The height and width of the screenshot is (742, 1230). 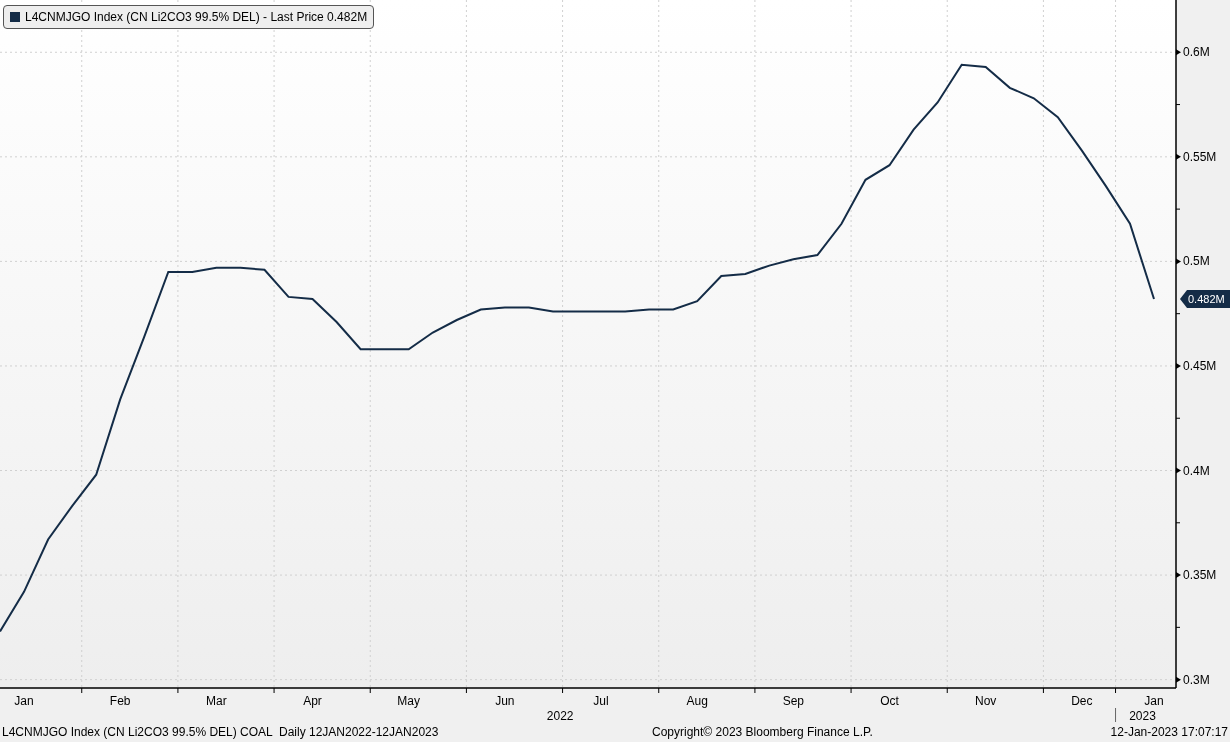 What do you see at coordinates (1205, 299) in the screenshot?
I see `price-tag: 0.482M` at bounding box center [1205, 299].